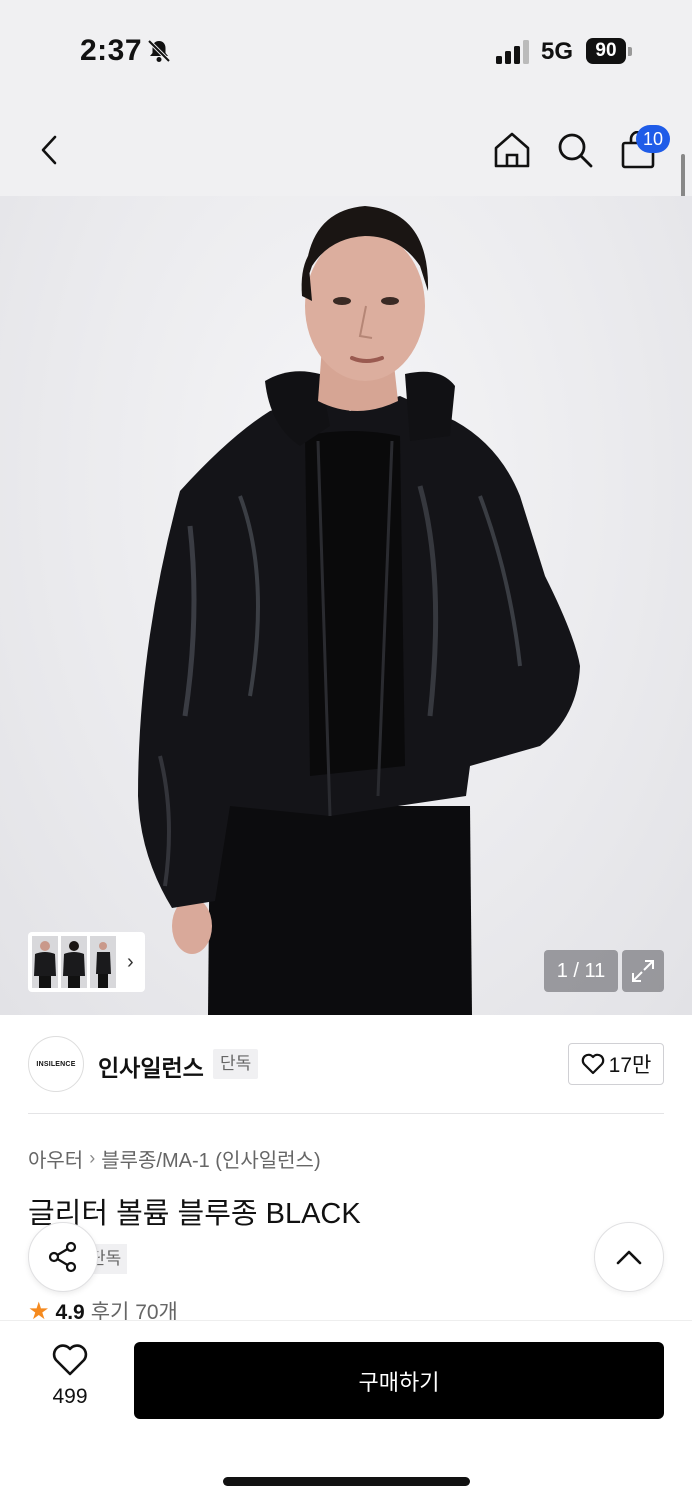 This screenshot has width=692, height=1500. I want to click on exclusive-tag: 단독, so click(236, 1064).